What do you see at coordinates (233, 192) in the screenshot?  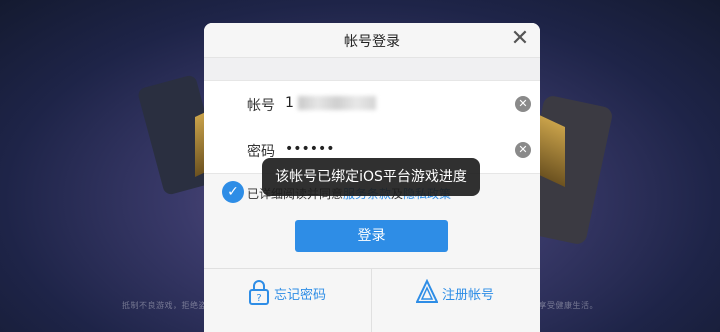 I see `checkmark-icon: ✓` at bounding box center [233, 192].